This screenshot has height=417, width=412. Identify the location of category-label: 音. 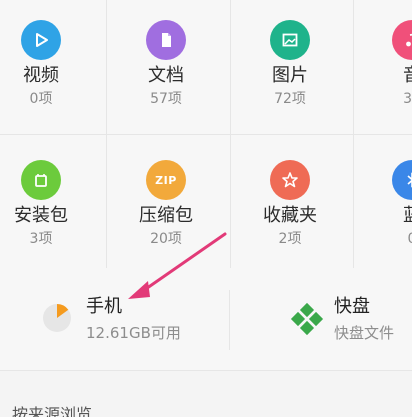
(384, 76).